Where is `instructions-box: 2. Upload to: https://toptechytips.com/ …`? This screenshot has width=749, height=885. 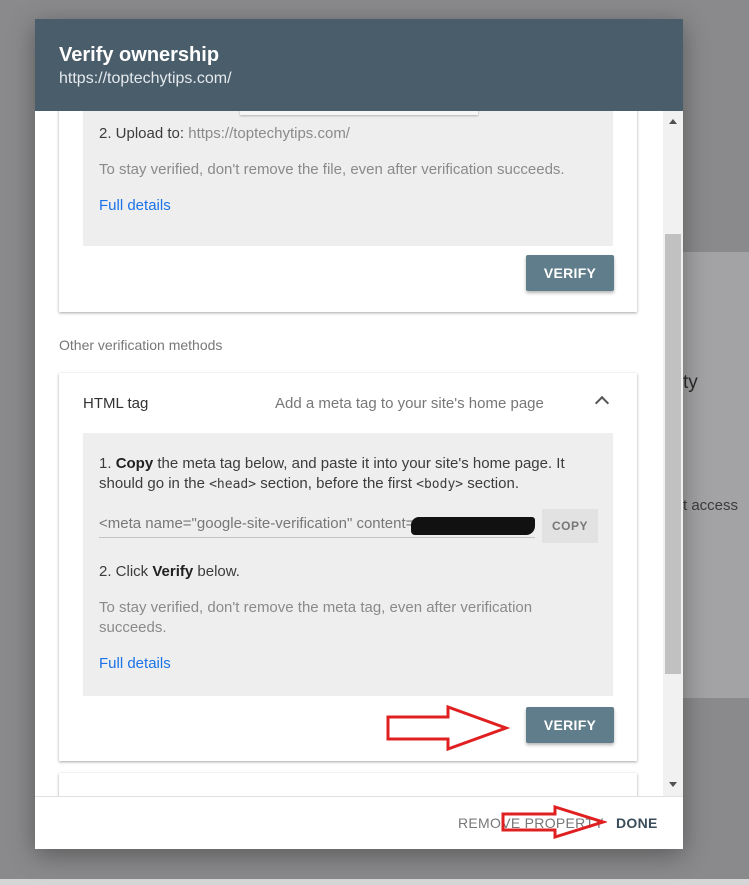 instructions-box: 2. Upload to: https://toptechytips.com/ … is located at coordinates (348, 178).